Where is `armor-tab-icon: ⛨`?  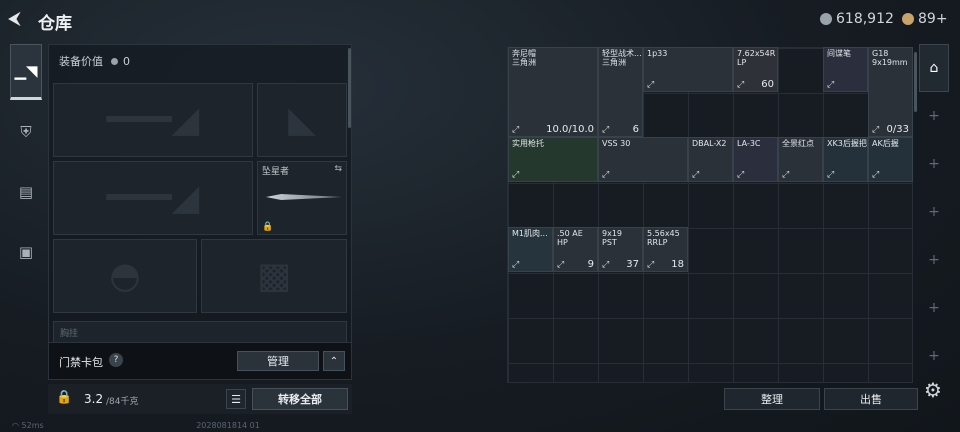 armor-tab-icon: ⛨ is located at coordinates (26, 132).